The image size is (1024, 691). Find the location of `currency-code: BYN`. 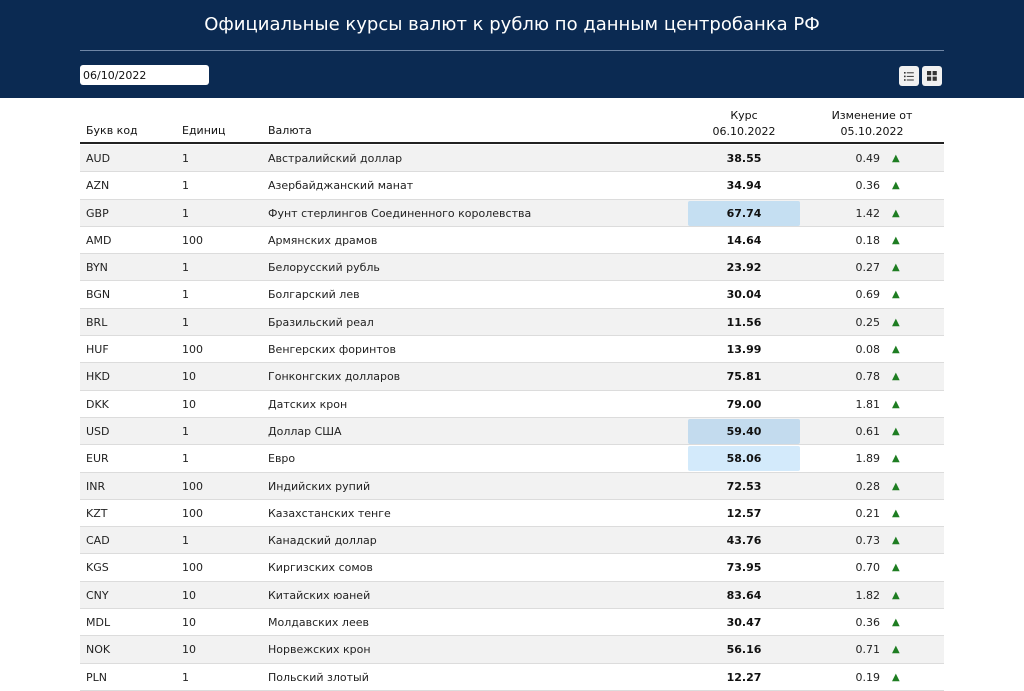

currency-code: BYN is located at coordinates (97, 268).